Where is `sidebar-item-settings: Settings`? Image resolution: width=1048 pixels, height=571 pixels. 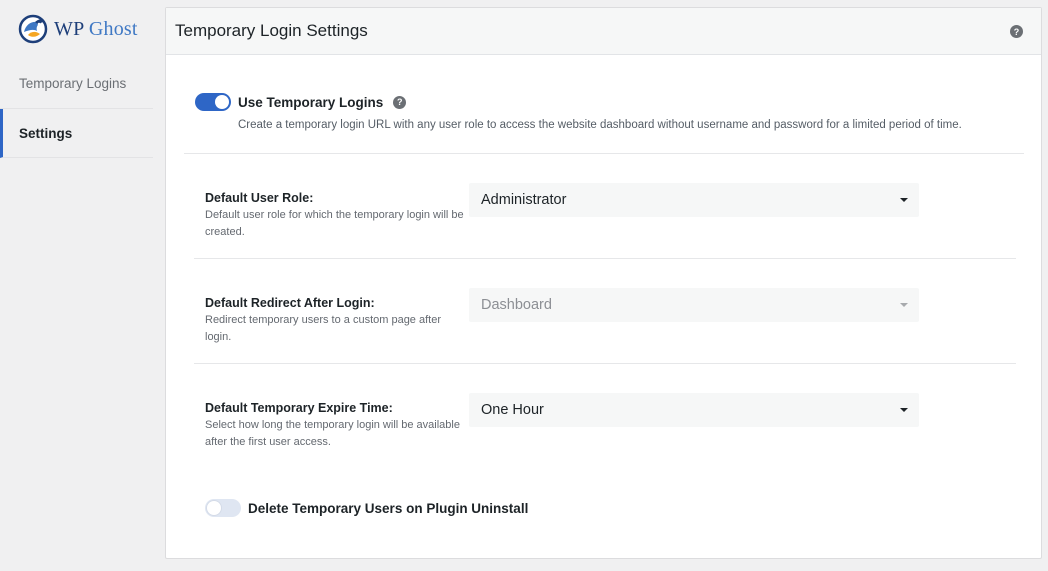 sidebar-item-settings: Settings is located at coordinates (76, 133).